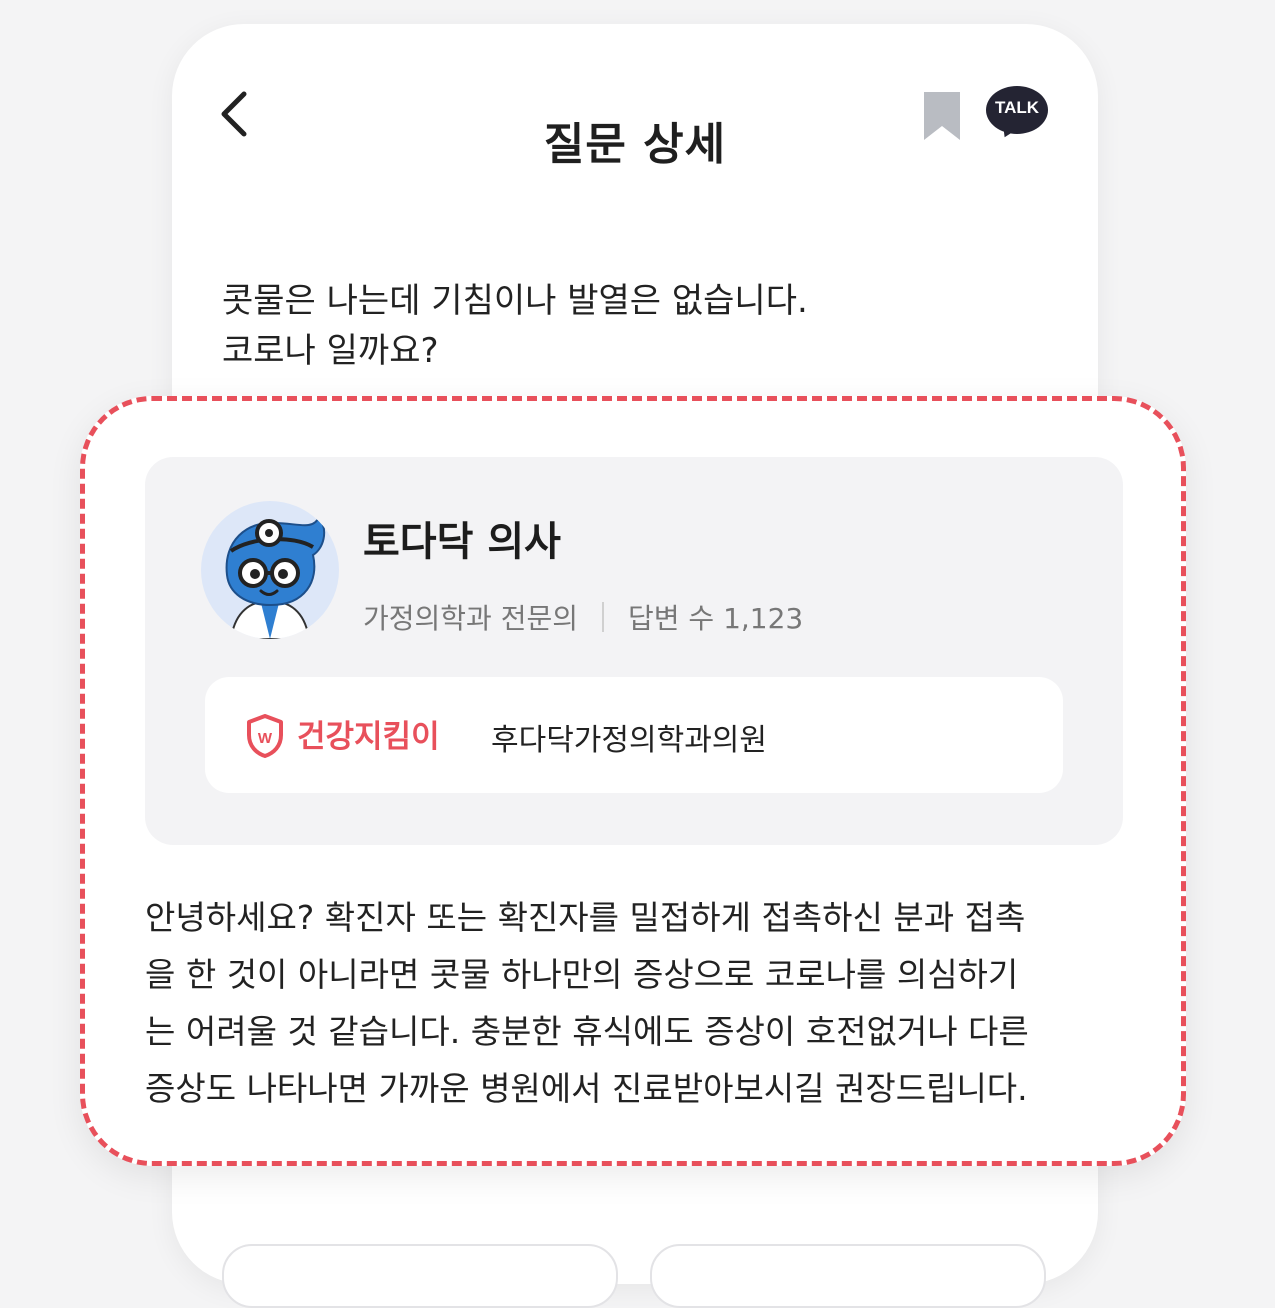 Image resolution: width=1275 pixels, height=1308 pixels. What do you see at coordinates (275, 576) in the screenshot?
I see `doctor-character-icon` at bounding box center [275, 576].